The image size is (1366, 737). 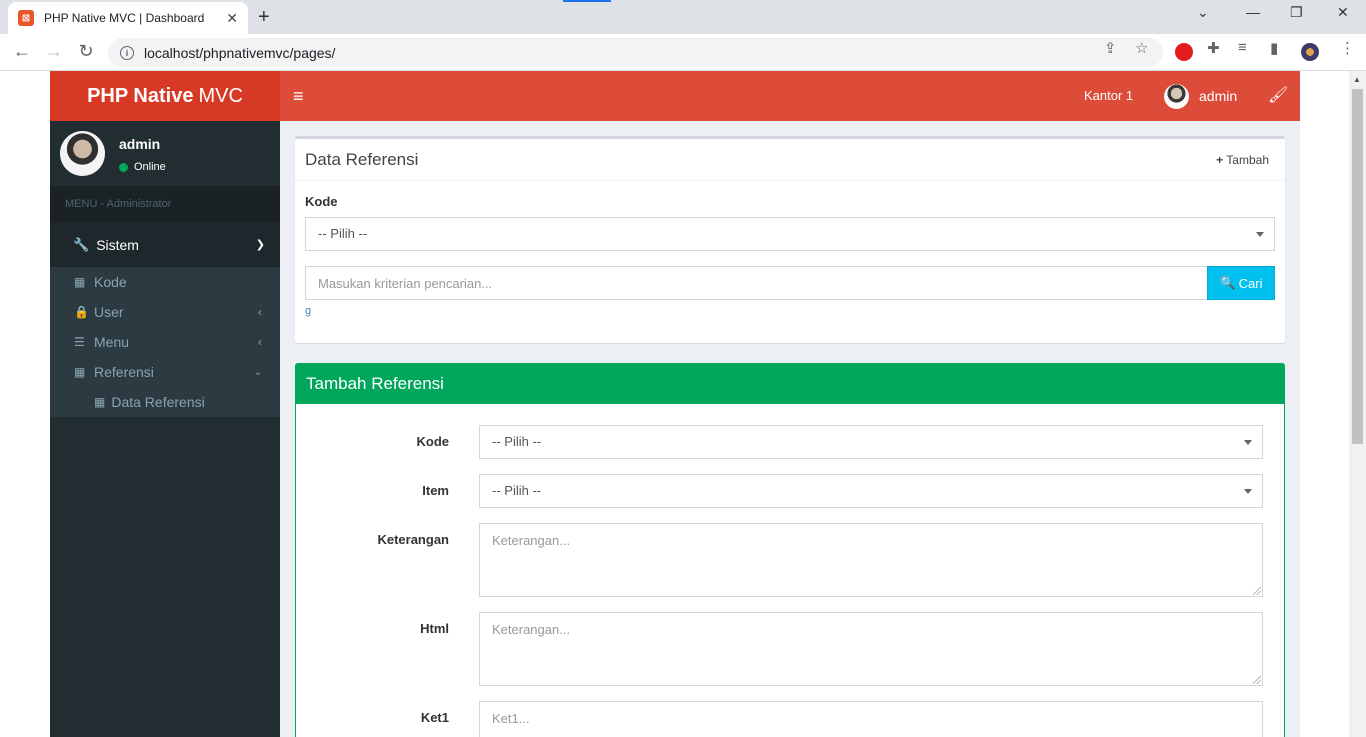 What do you see at coordinates (1220, 160) in the screenshot?
I see `plus-icon: +` at bounding box center [1220, 160].